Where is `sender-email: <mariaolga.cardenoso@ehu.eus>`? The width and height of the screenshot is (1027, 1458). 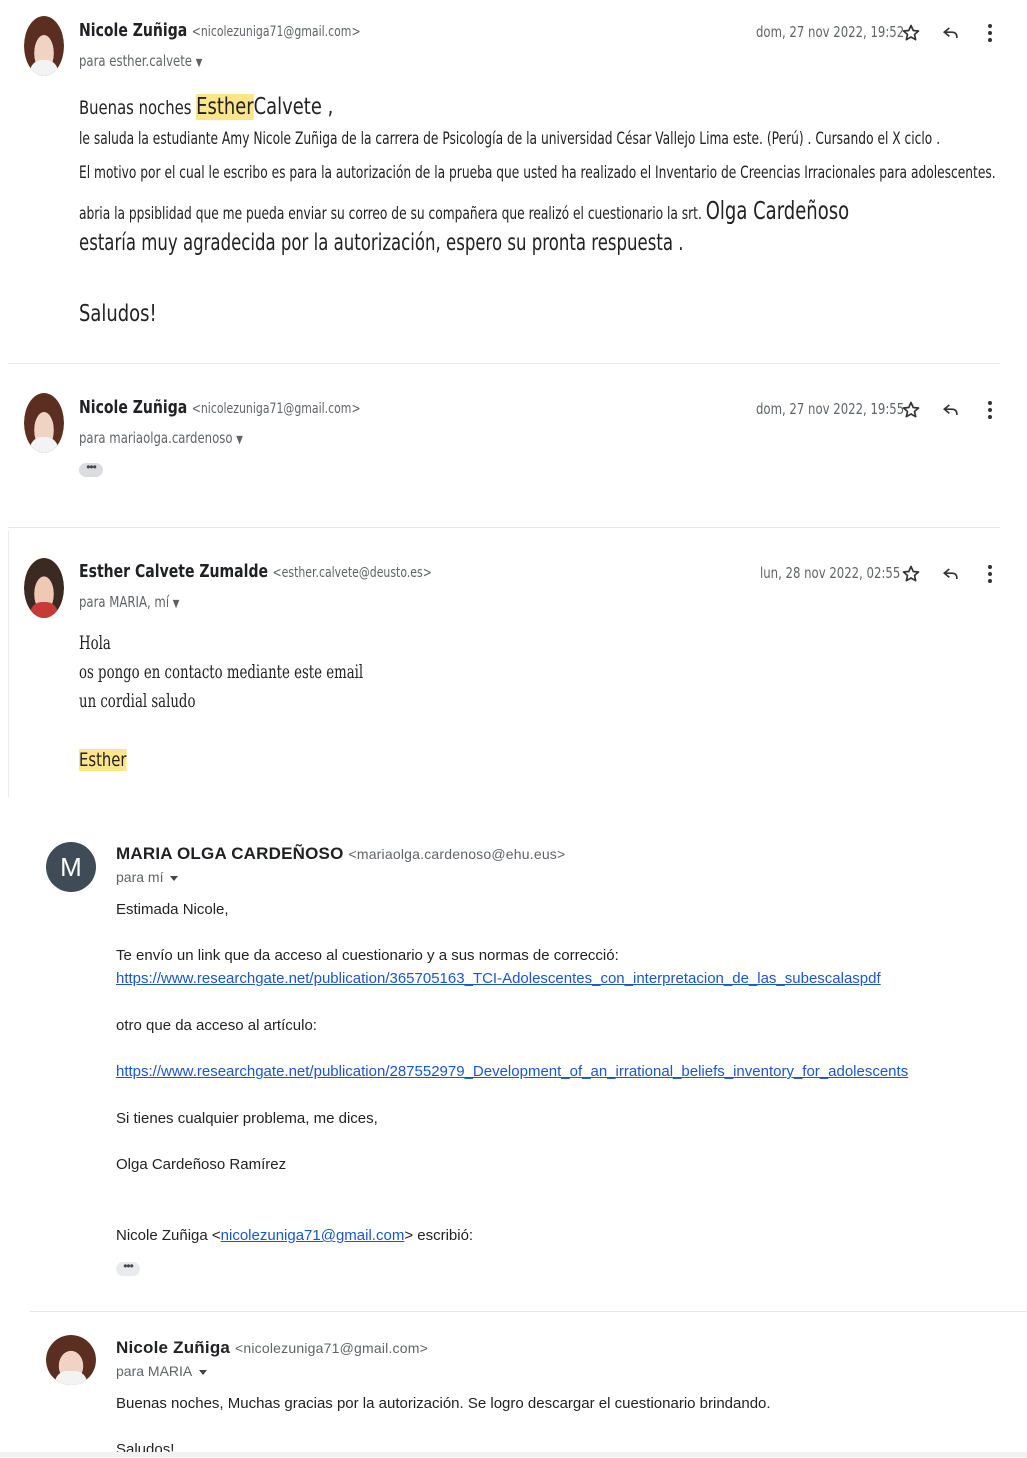
sender-email: <mariaolga.cardenoso@ehu.eus> is located at coordinates (457, 854).